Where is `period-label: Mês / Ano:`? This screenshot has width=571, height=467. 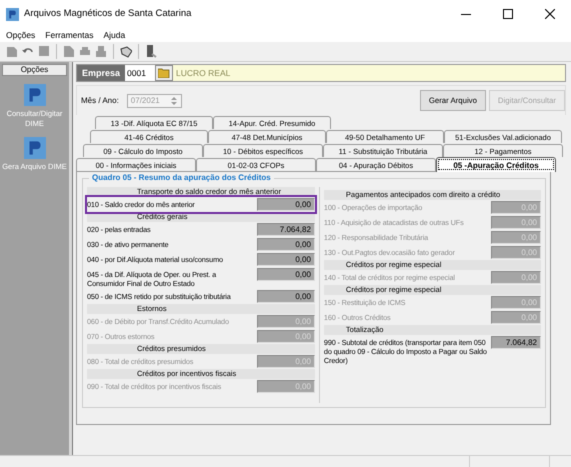
period-label: Mês / Ano: is located at coordinates (100, 100).